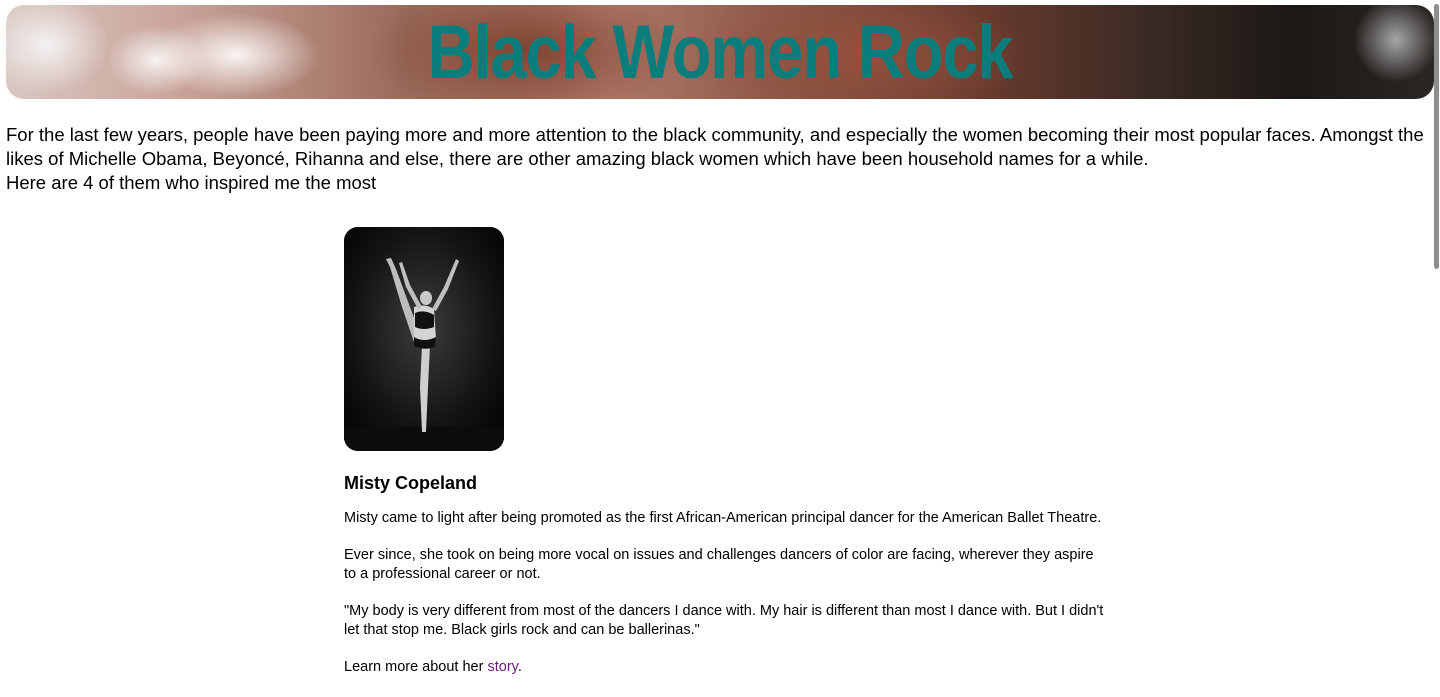  Describe the element at coordinates (724, 667) in the screenshot. I see `learn-more-line: Learn more about her story.` at that location.